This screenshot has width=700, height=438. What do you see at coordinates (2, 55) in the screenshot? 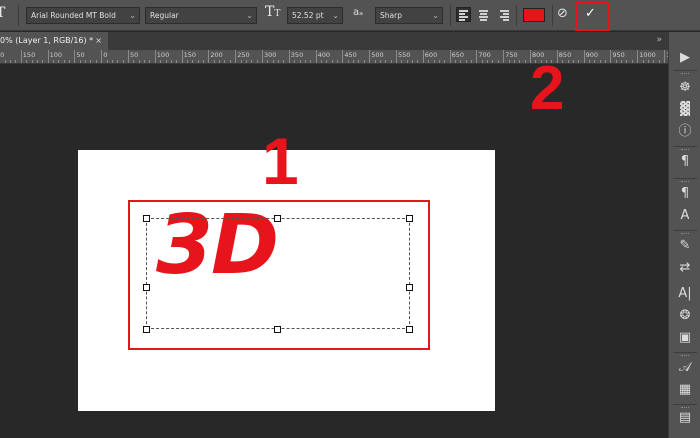
I see `ruler-label: 50` at bounding box center [2, 55].